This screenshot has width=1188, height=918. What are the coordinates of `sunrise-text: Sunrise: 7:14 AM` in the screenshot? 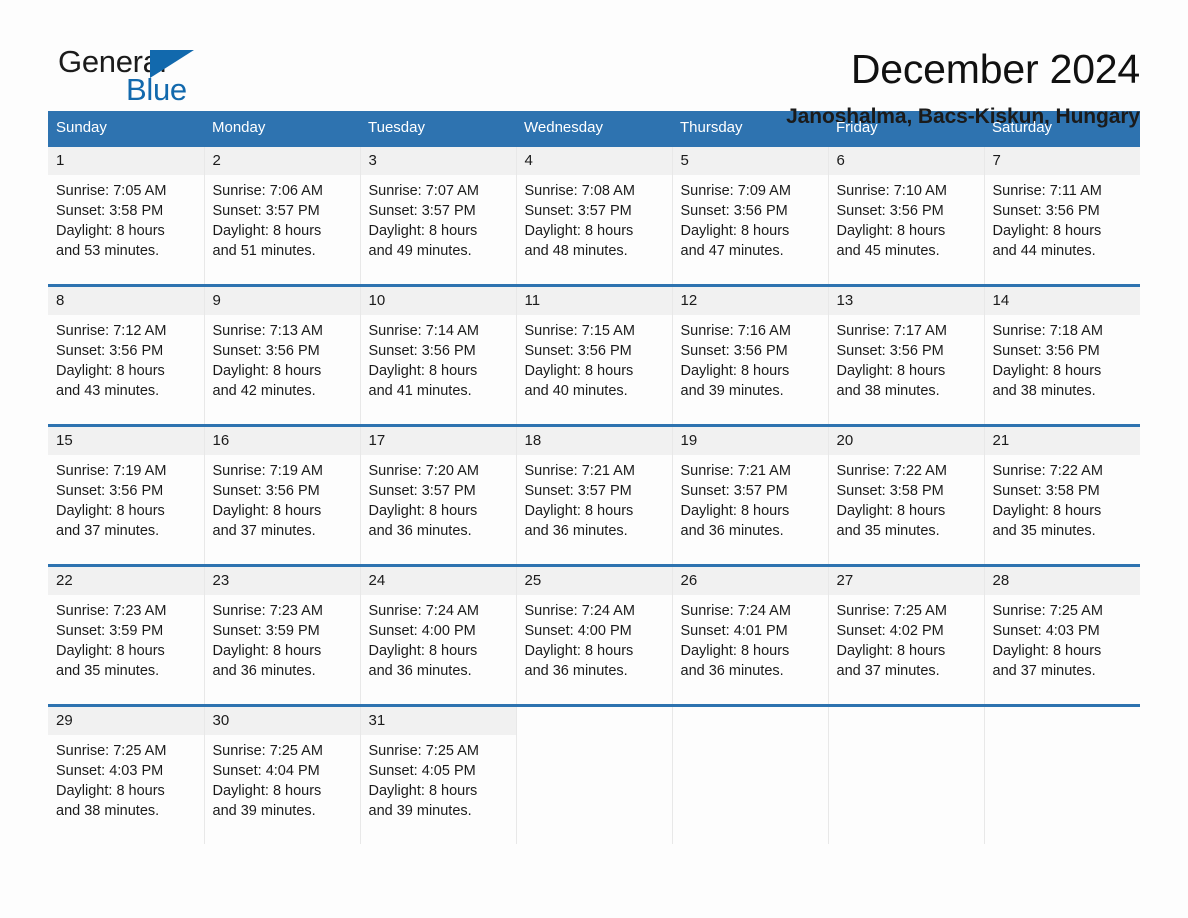 It's located at (423, 331).